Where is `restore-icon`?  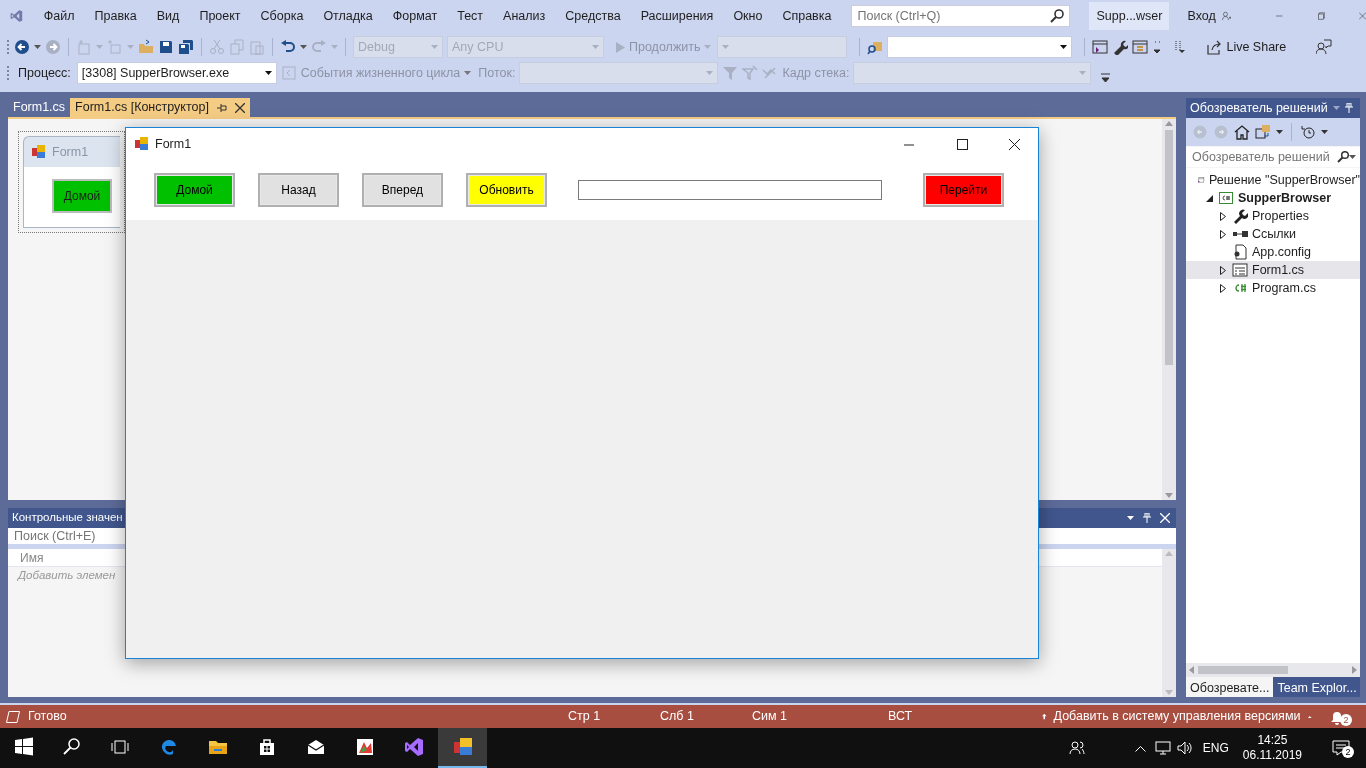
restore-icon is located at coordinates (1322, 16).